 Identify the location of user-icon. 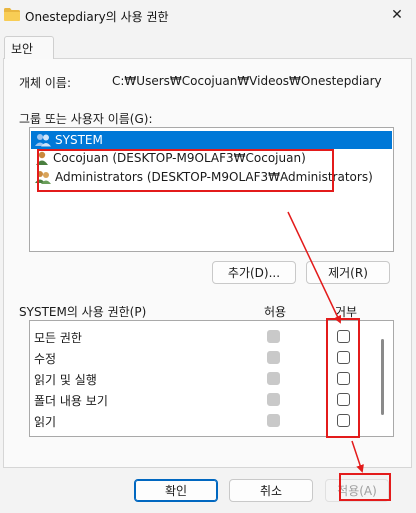
(42, 158).